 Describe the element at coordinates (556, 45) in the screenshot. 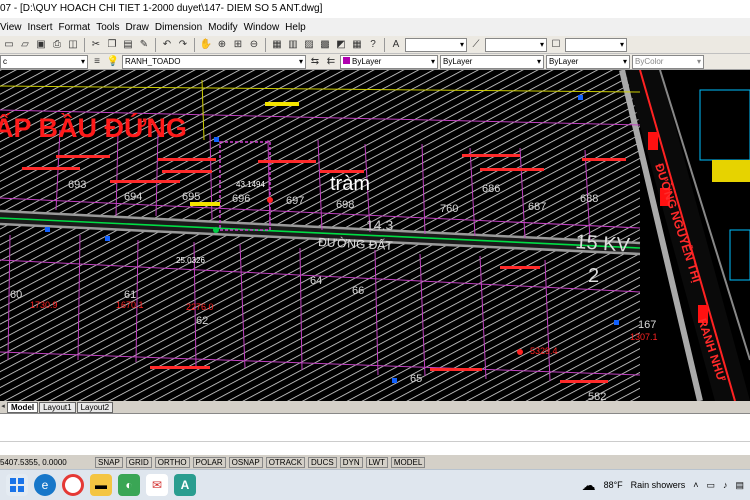

I see `table-style-icon: ☐` at that location.